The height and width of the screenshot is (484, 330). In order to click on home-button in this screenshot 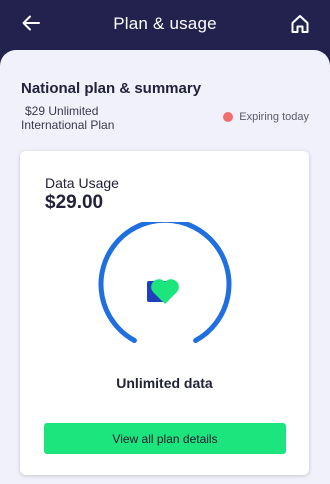, I will do `click(300, 24)`.